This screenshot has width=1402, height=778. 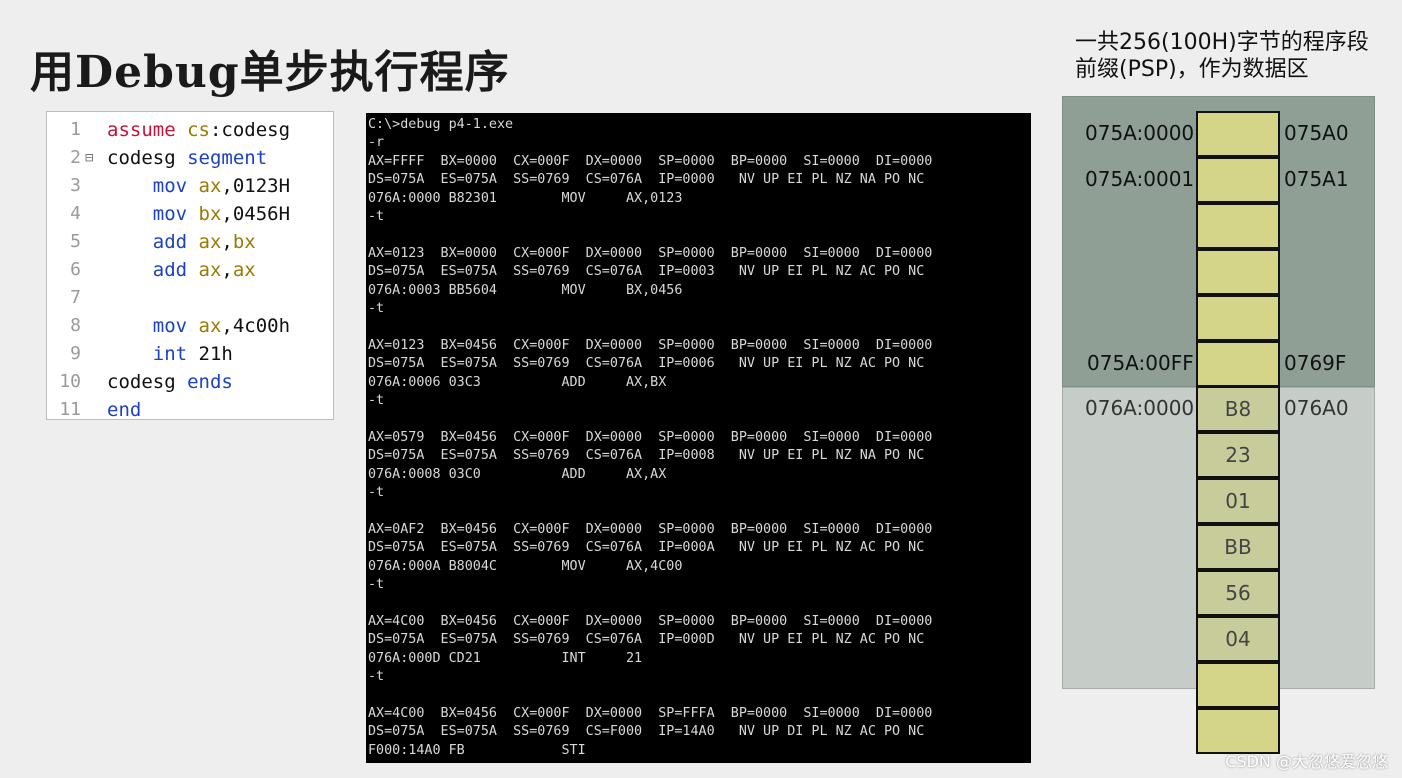 I want to click on code-token: cs, so click(x=198, y=130).